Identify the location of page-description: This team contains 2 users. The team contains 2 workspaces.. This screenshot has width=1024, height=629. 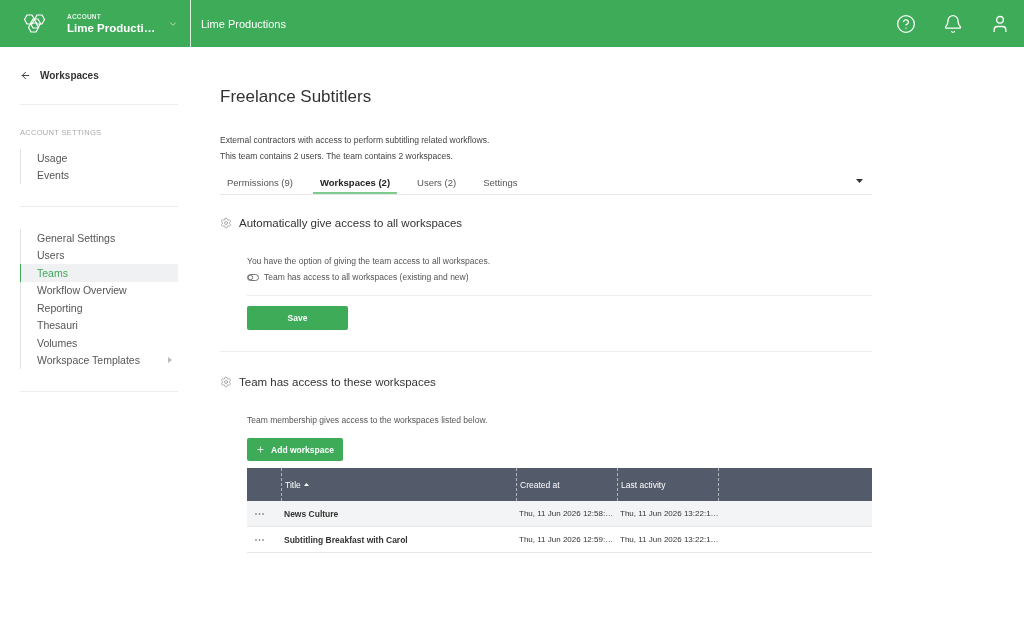
(336, 156).